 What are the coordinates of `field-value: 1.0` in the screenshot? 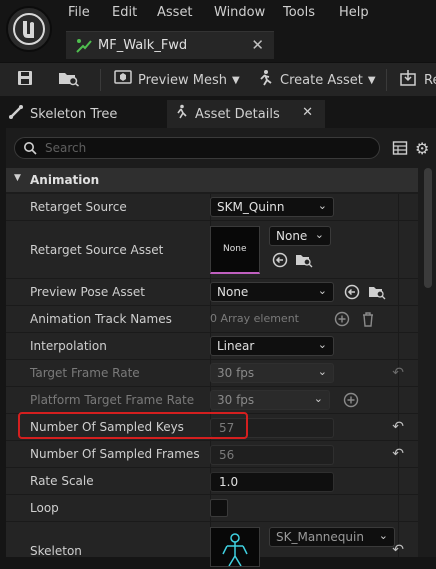 It's located at (229, 482).